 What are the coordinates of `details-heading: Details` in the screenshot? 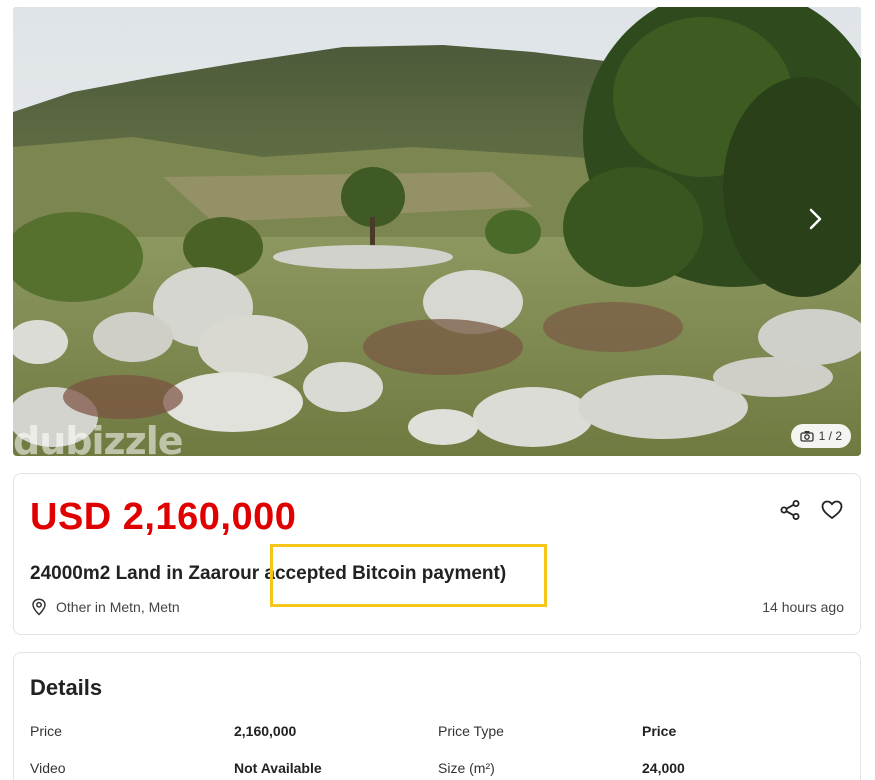 It's located at (66, 687).